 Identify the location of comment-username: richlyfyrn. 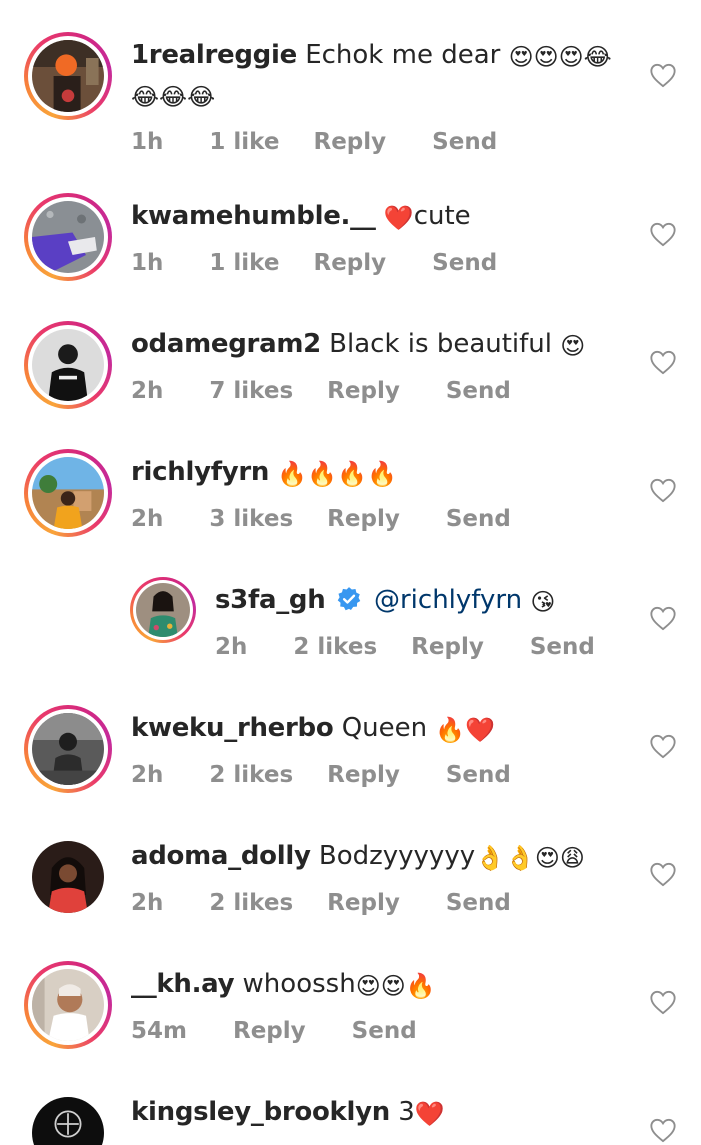
(200, 472).